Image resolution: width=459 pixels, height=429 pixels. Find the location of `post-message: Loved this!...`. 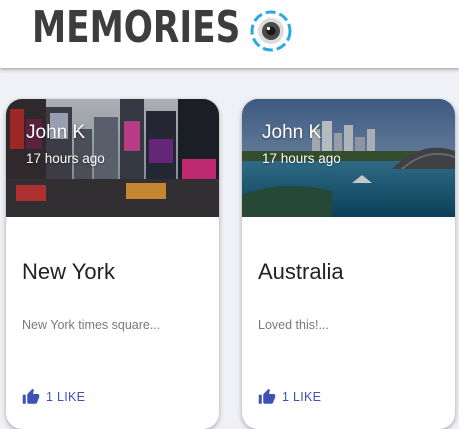

post-message: Loved this!... is located at coordinates (293, 325).